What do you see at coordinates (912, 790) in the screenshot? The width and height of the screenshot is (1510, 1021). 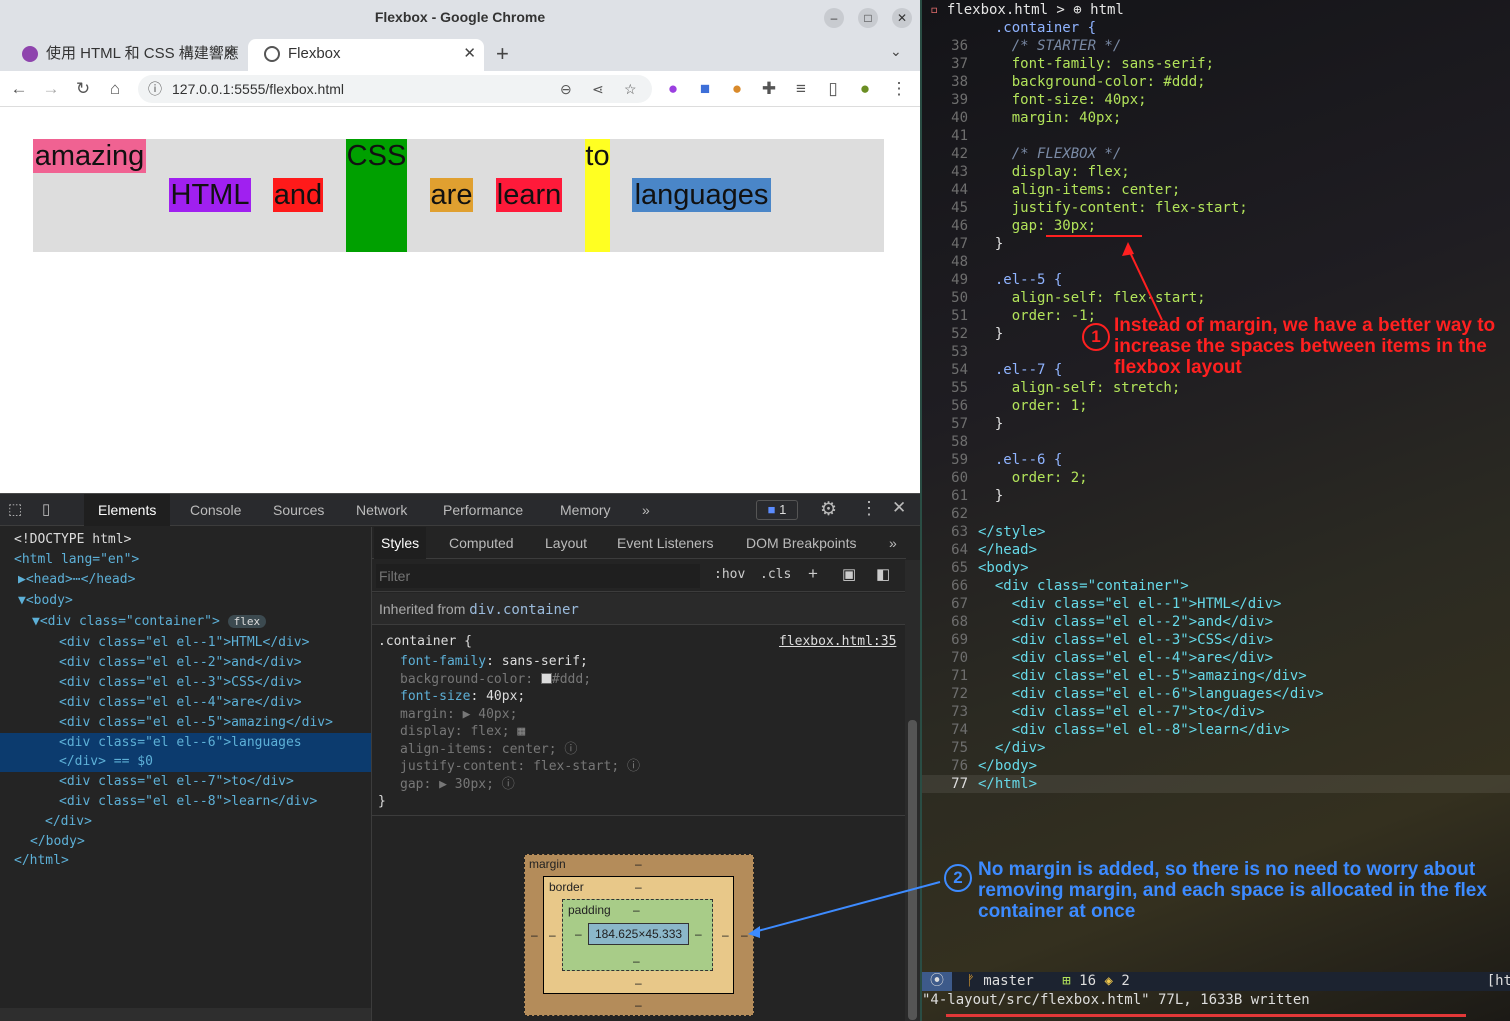 I see `vertical-scrollbar` at bounding box center [912, 790].